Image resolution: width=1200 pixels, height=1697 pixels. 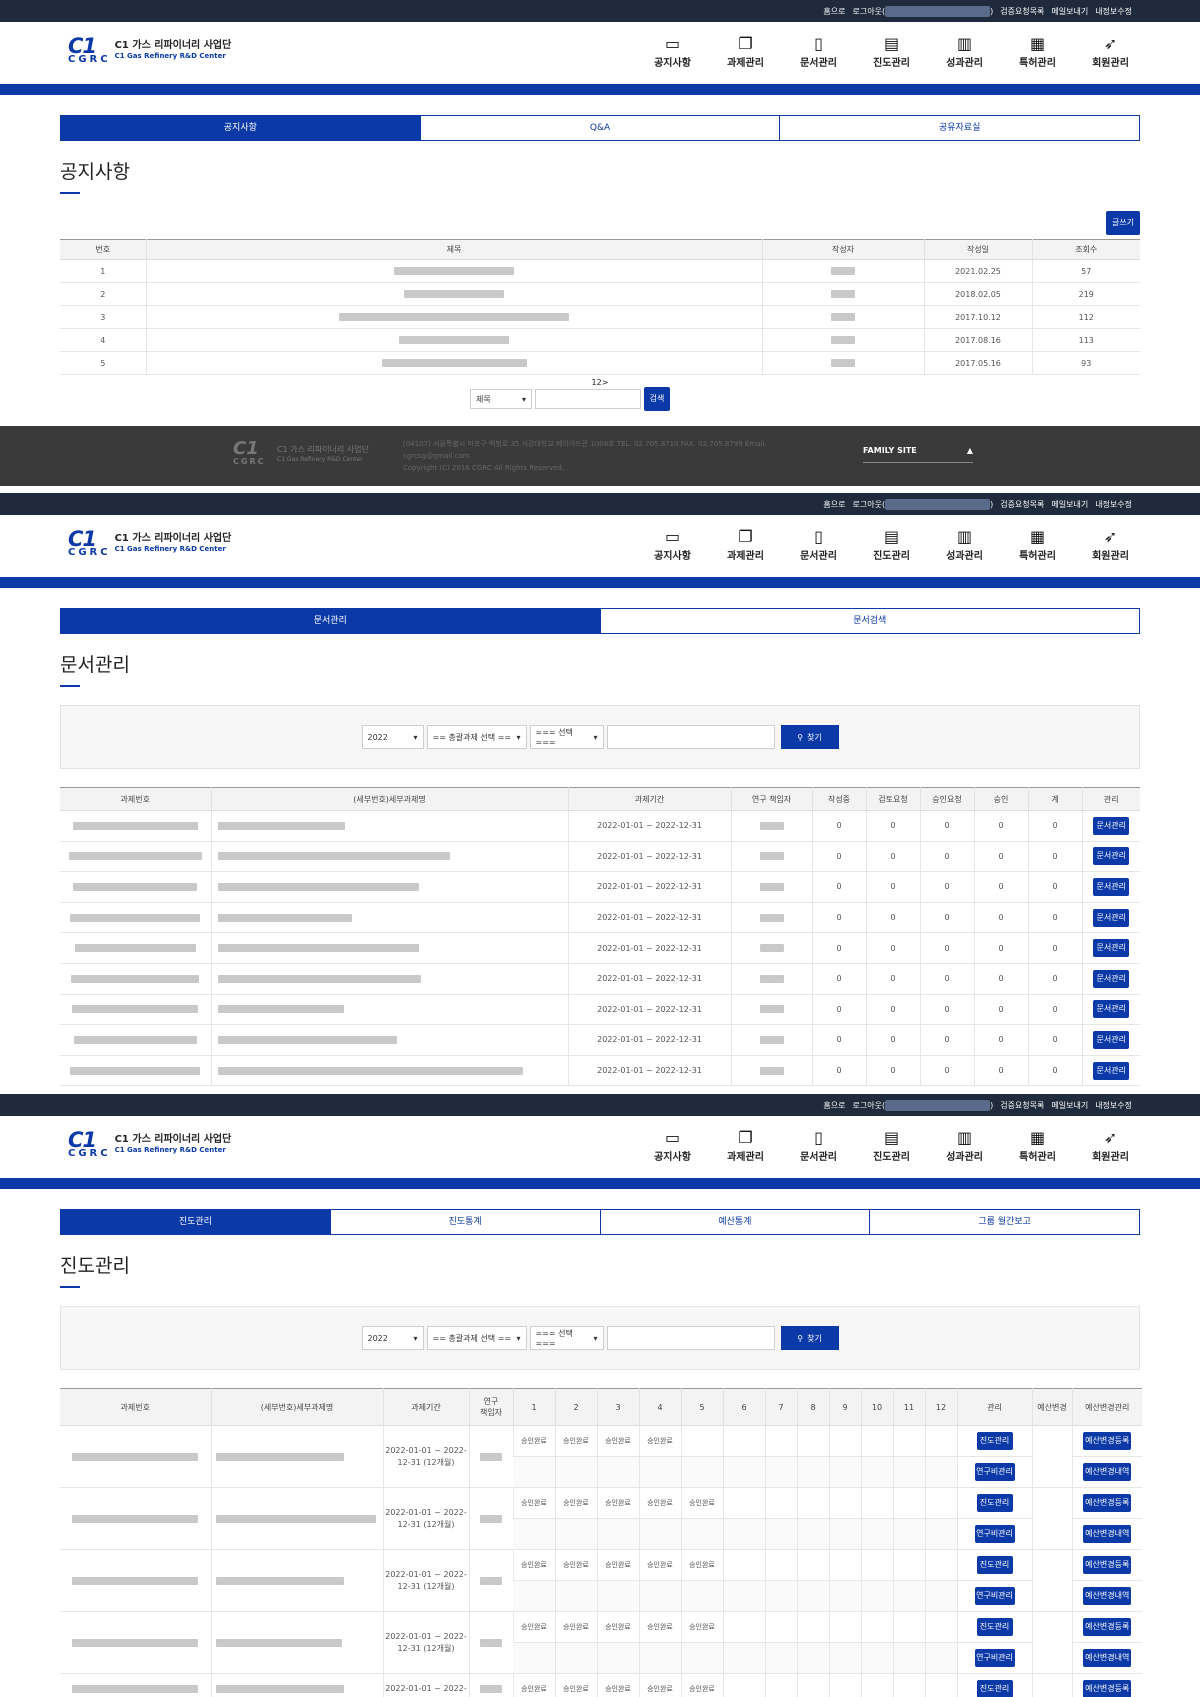 I want to click on search-field-select: 제목 ▾, so click(x=501, y=399).